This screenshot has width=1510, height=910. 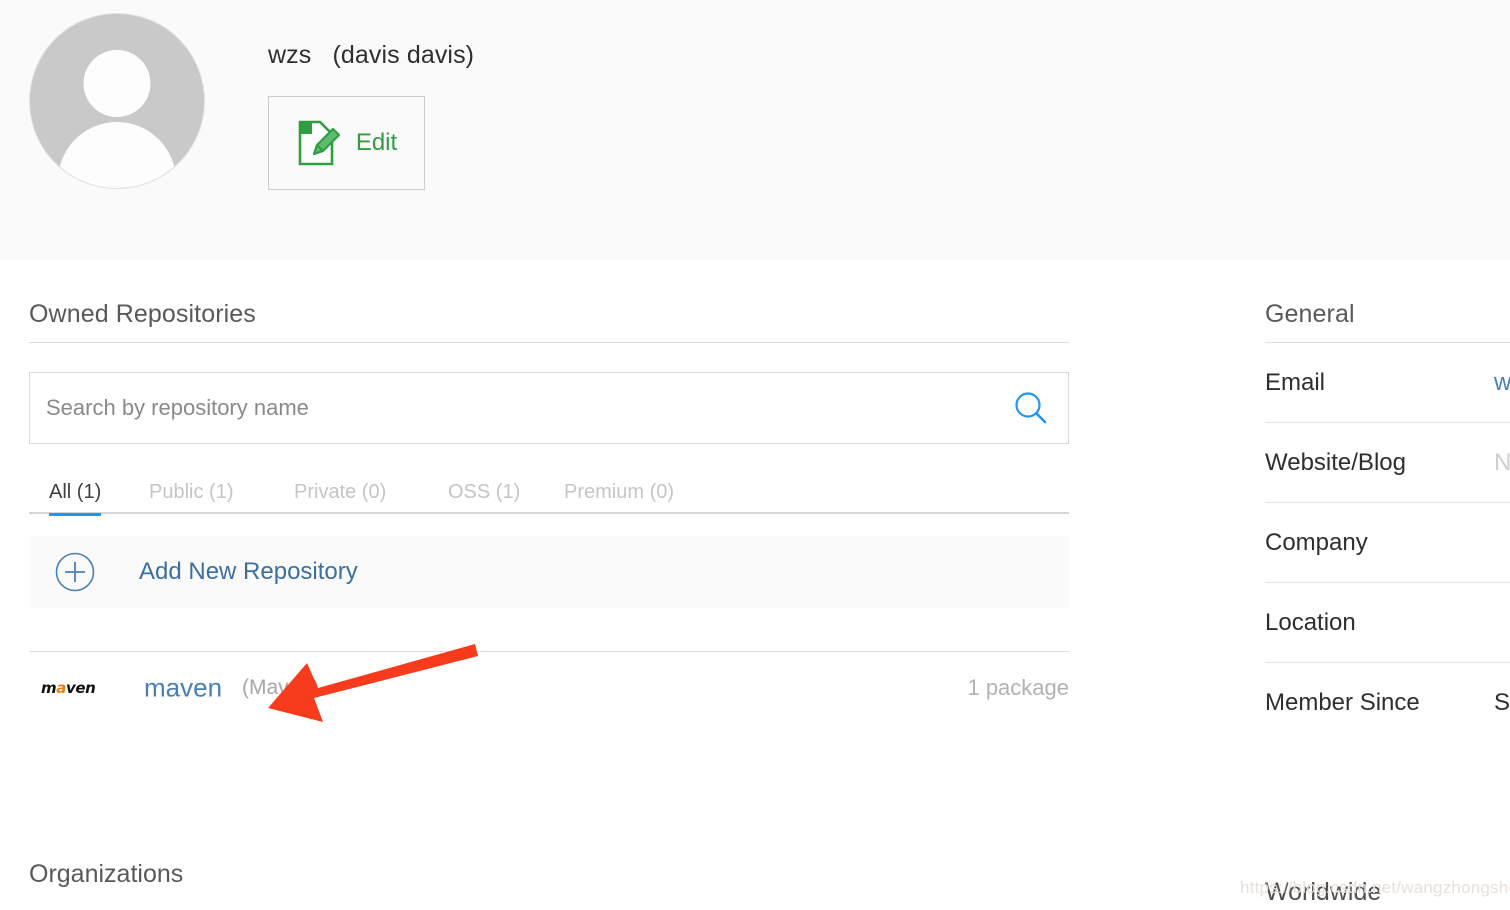 I want to click on repository-search-field, so click(x=549, y=408).